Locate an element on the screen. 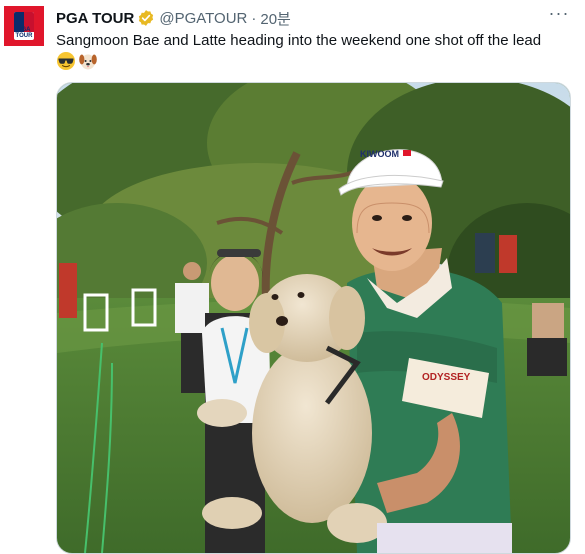 This screenshot has height=554, width=585. pga-tour-avatar: PGA TOUR is located at coordinates (24, 26).